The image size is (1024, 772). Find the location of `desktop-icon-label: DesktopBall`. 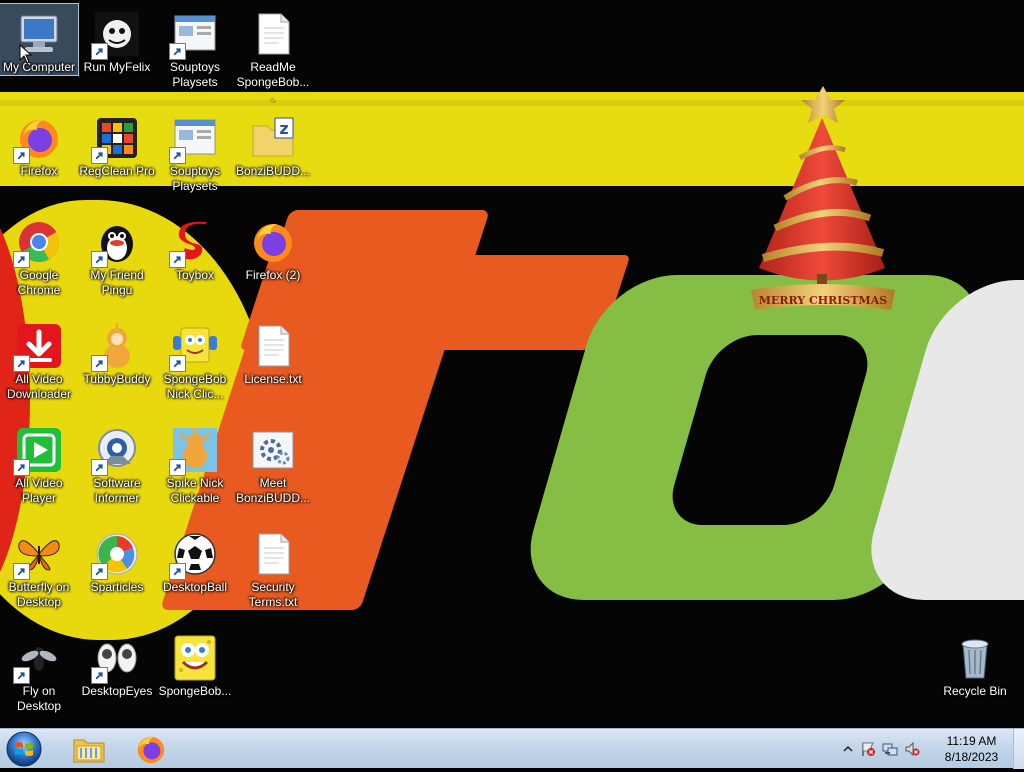

desktop-icon-label: DesktopBall is located at coordinates (195, 587).